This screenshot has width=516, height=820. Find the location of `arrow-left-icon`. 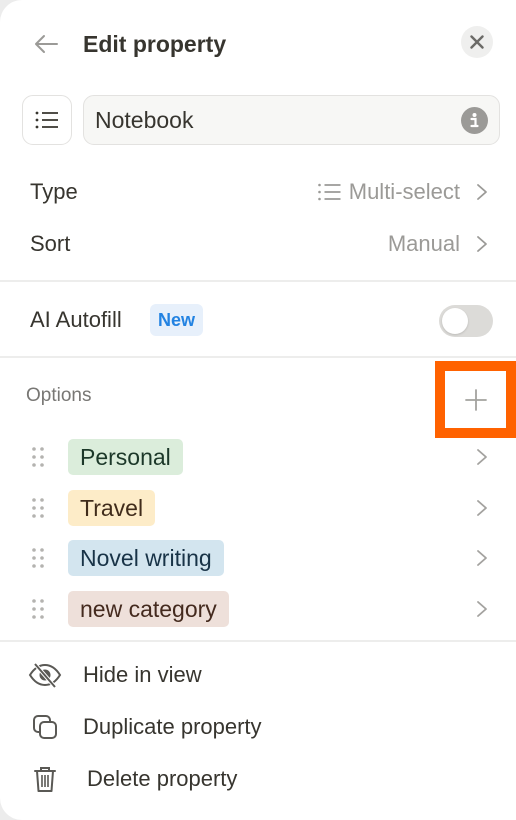

arrow-left-icon is located at coordinates (46, 44).